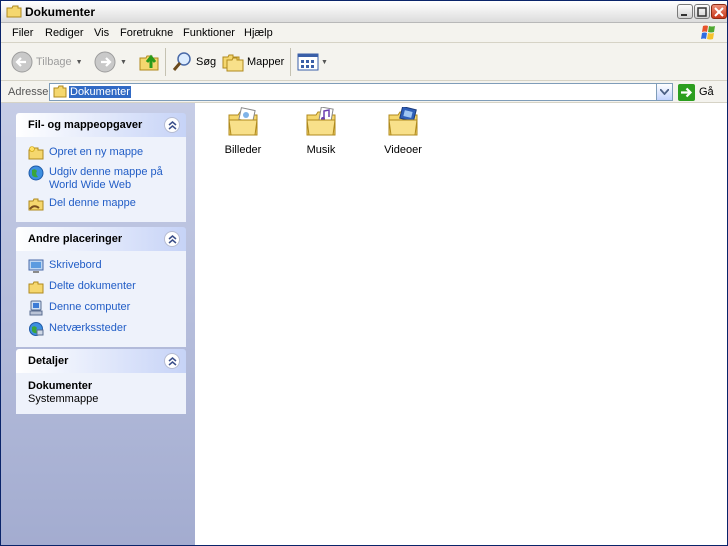 The width and height of the screenshot is (728, 546). I want to click on panel-title: Andre placeringer, so click(75, 239).